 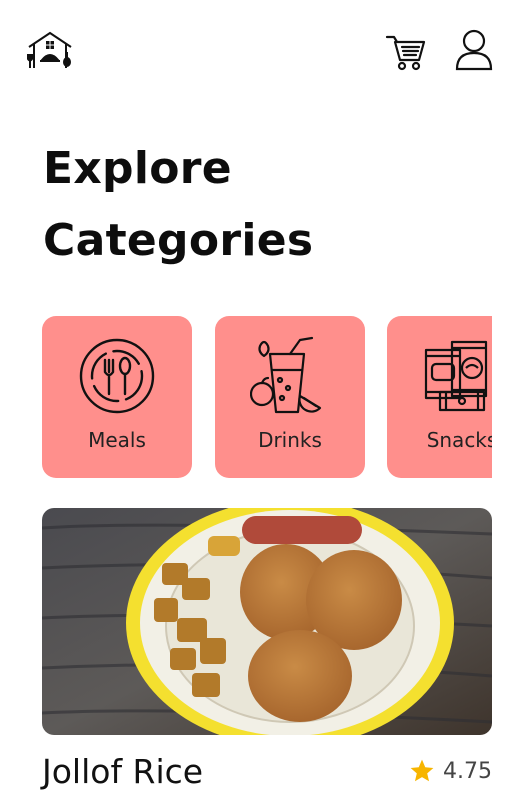 I want to click on featured-food-name: Jollof Rice, so click(x=122, y=771).